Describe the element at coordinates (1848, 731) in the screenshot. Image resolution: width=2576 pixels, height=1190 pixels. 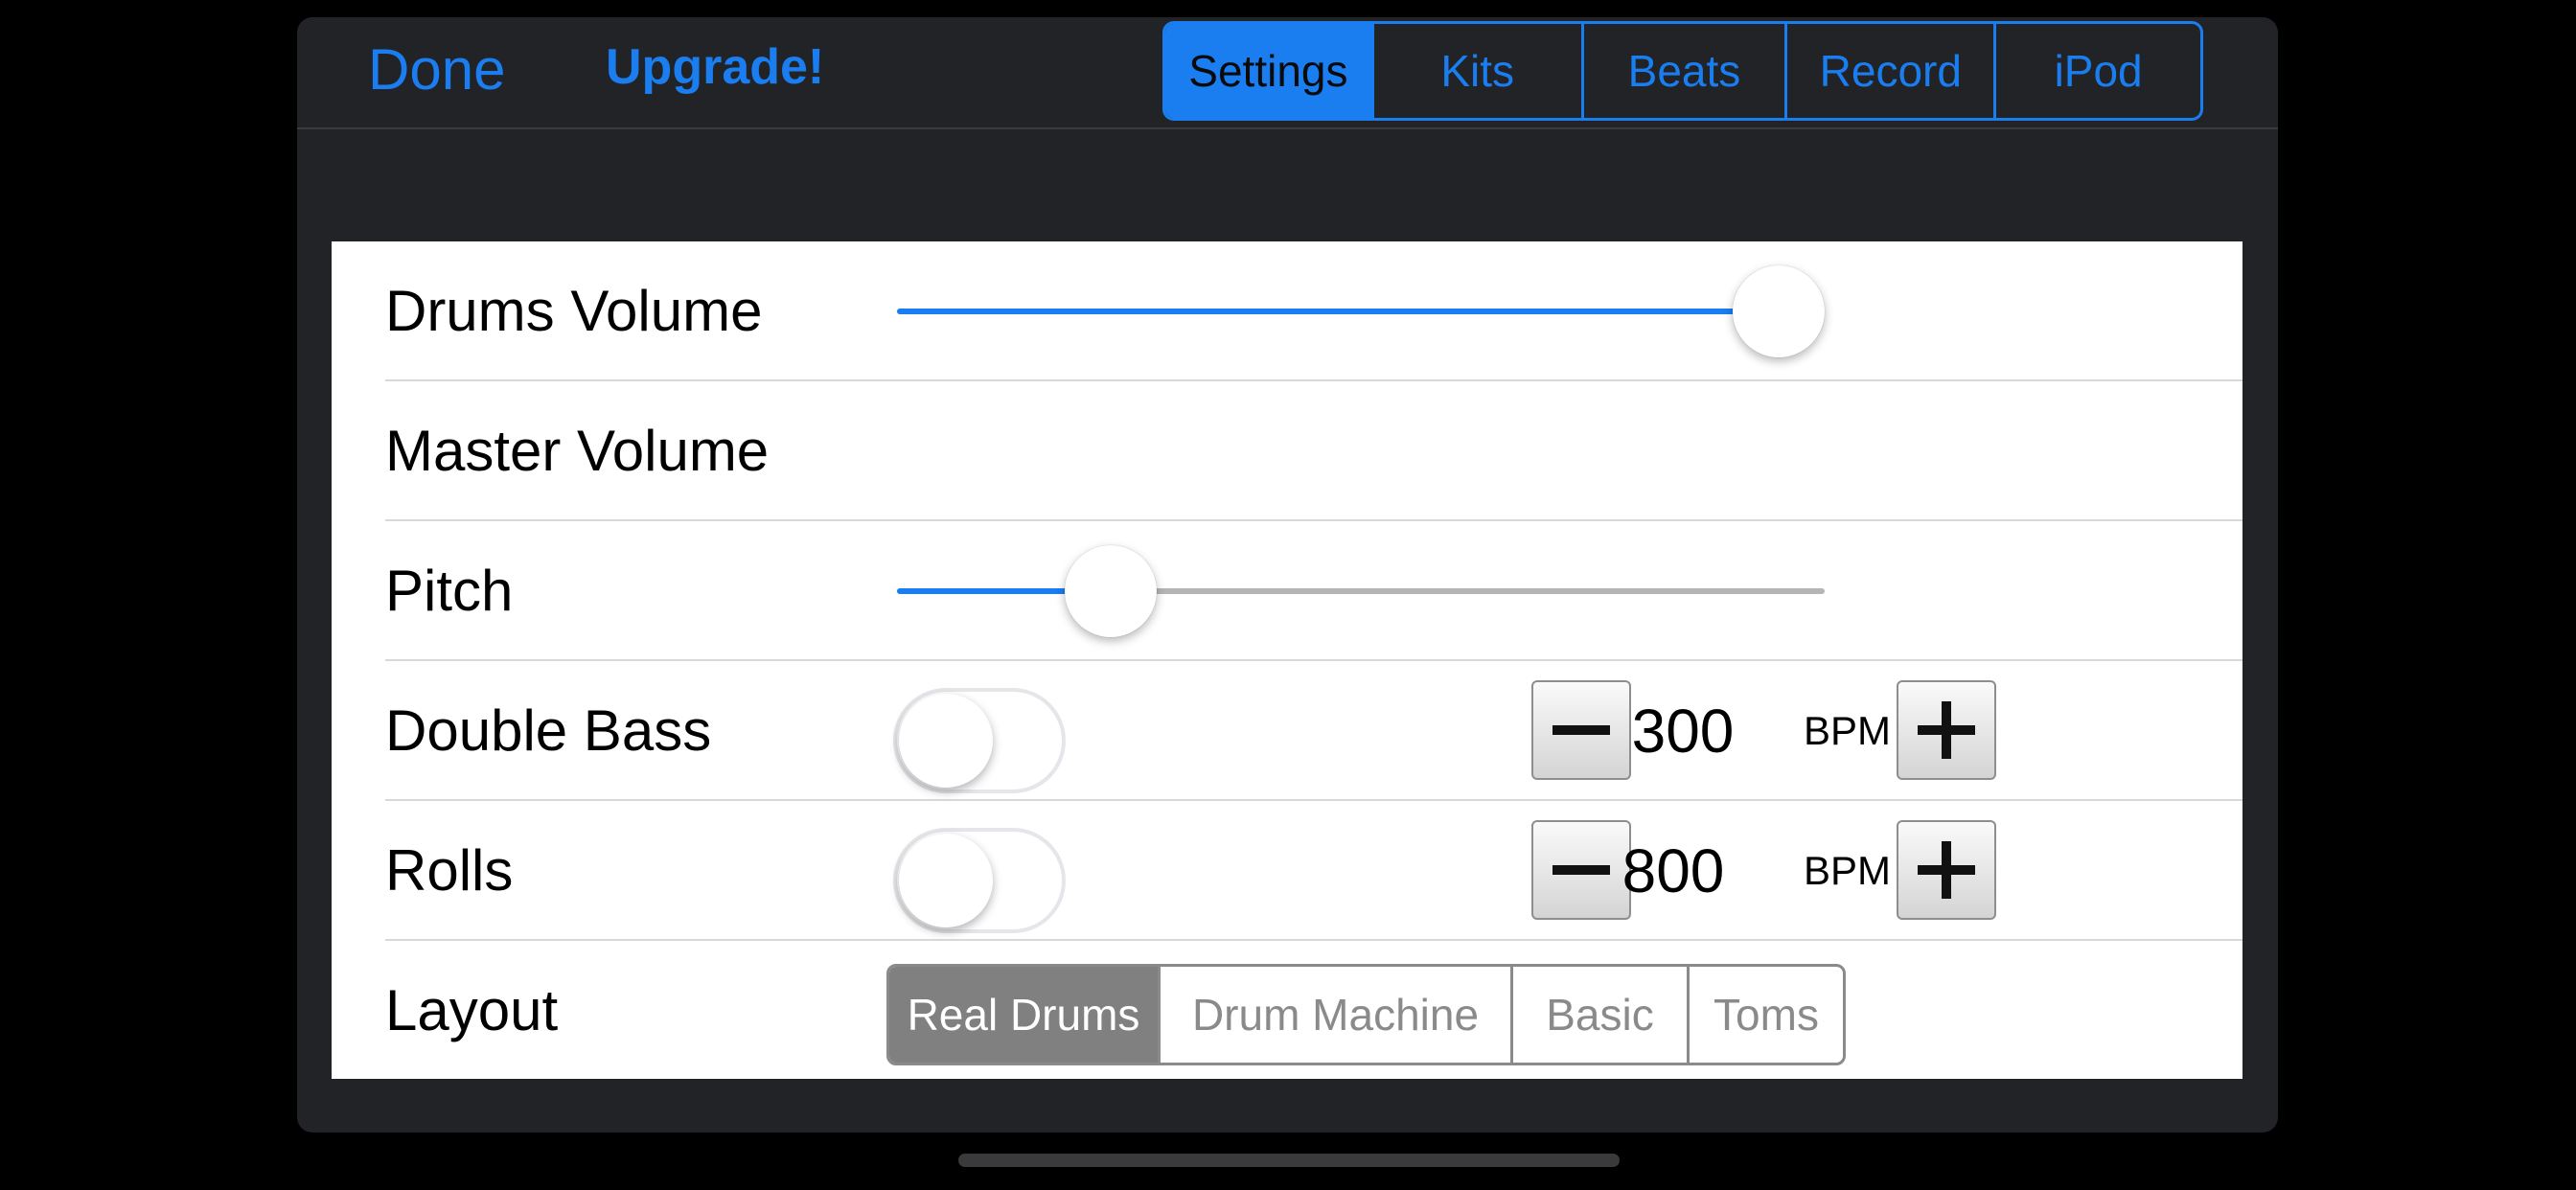
I see `double-bass-bpm-unit: BPM` at that location.